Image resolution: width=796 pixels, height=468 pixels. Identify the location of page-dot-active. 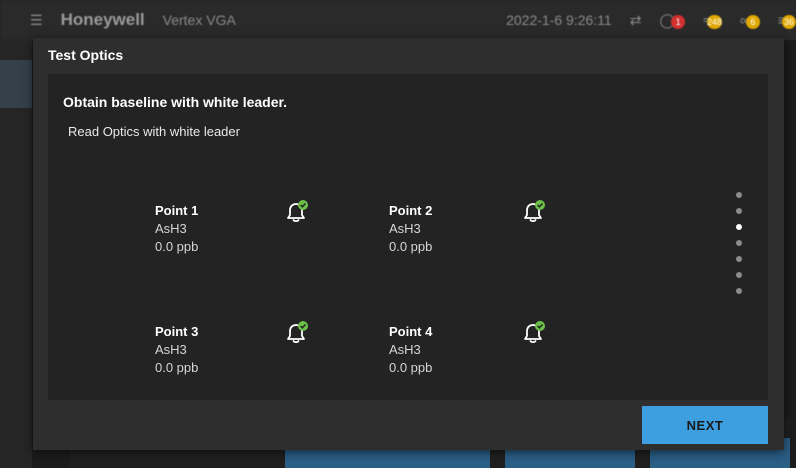
(739, 227).